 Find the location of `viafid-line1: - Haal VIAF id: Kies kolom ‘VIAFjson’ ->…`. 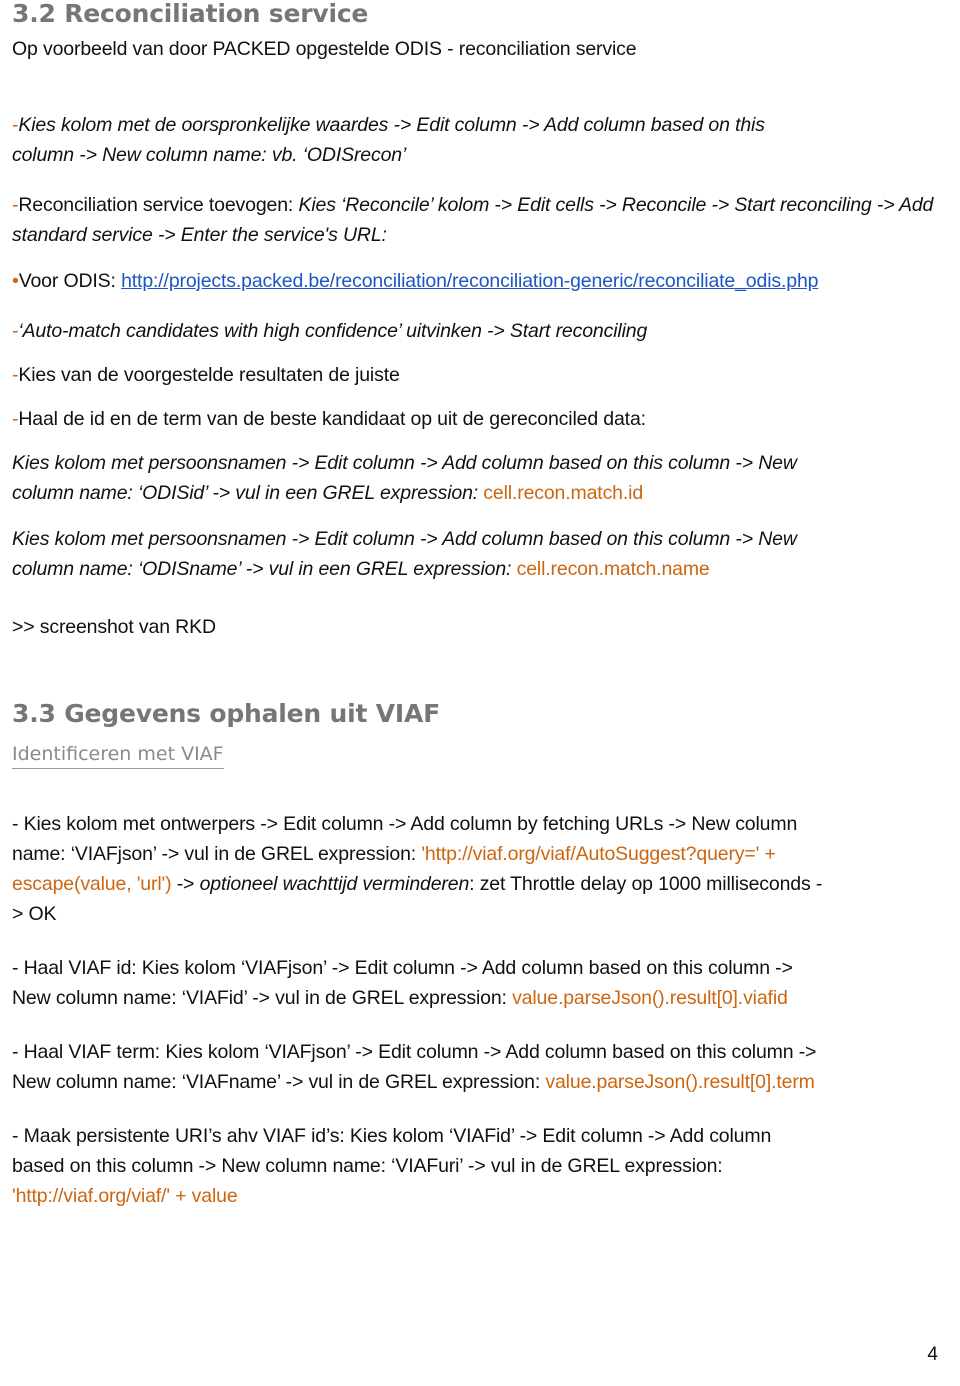

viafid-line1: - Haal VIAF id: Kies kolom ‘VIAFjson’ ->… is located at coordinates (402, 968).